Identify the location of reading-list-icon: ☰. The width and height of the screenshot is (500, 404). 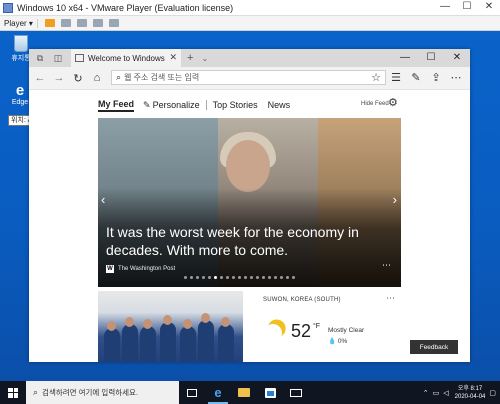
(396, 78).